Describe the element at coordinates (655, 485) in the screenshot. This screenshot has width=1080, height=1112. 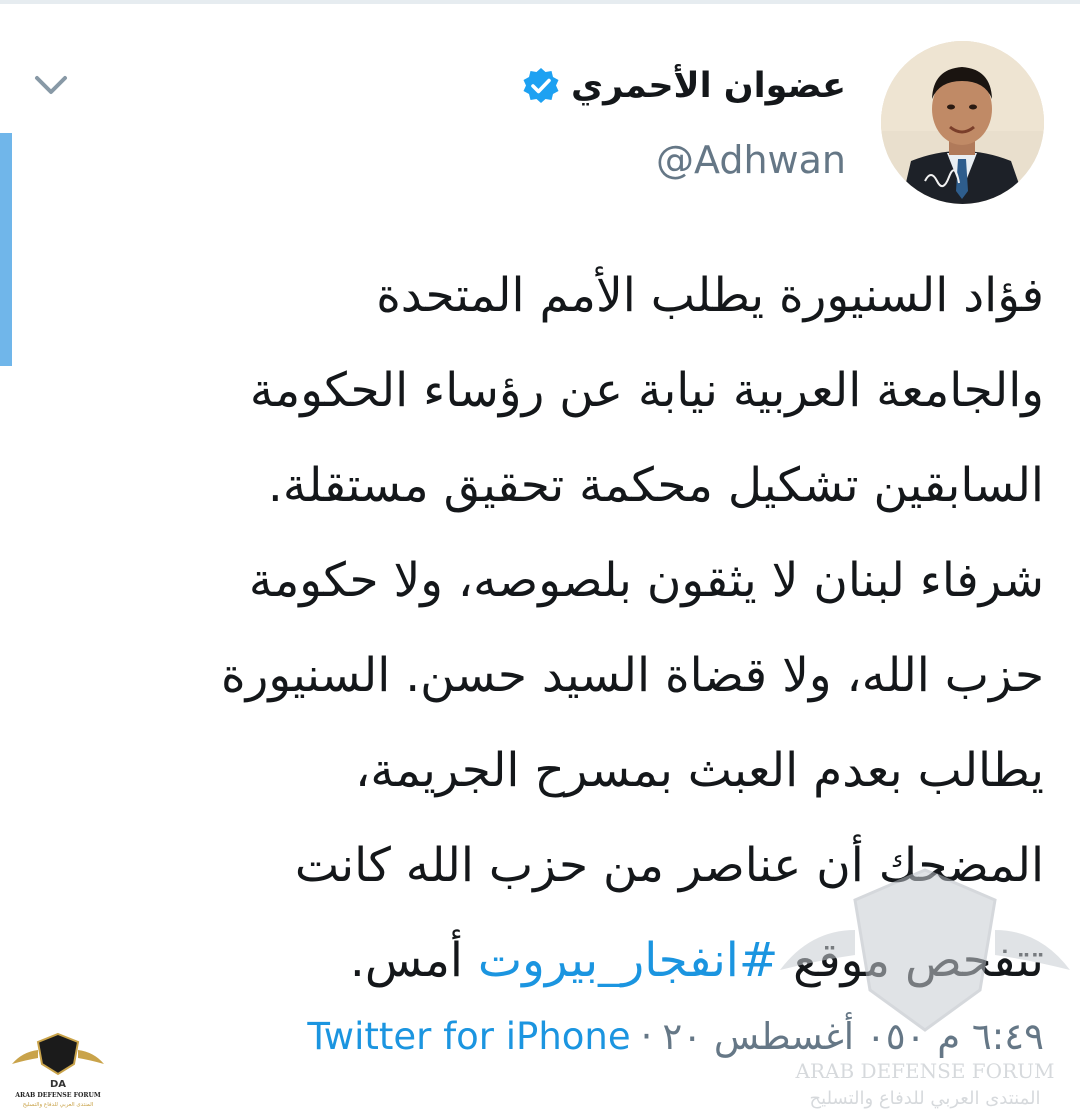
I see `tweet-line: السابقين تشكيل محكمة تحقيق مستقلة.` at that location.